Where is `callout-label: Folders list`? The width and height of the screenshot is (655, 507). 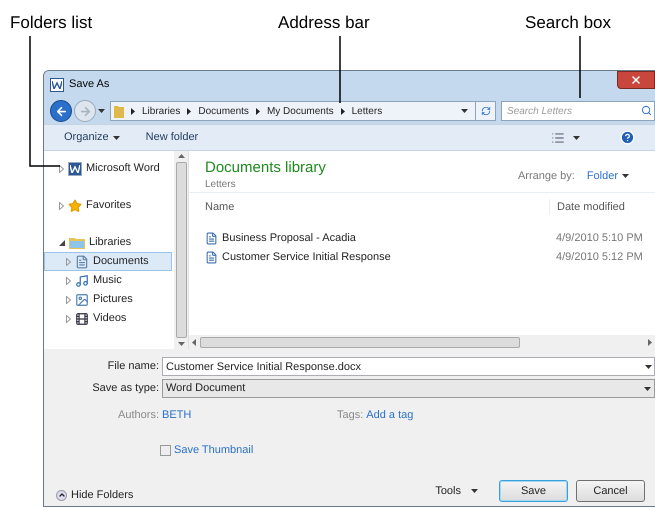
callout-label: Folders list is located at coordinates (51, 23).